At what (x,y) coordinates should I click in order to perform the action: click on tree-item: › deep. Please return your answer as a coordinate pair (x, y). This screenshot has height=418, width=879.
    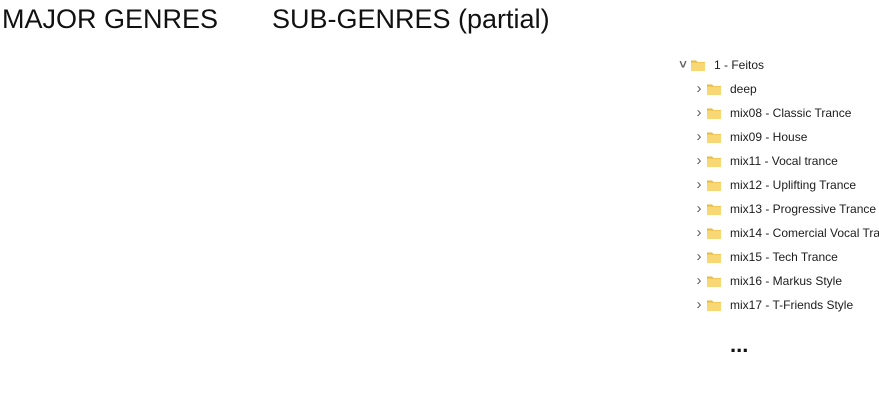
    Looking at the image, I should click on (724, 89).